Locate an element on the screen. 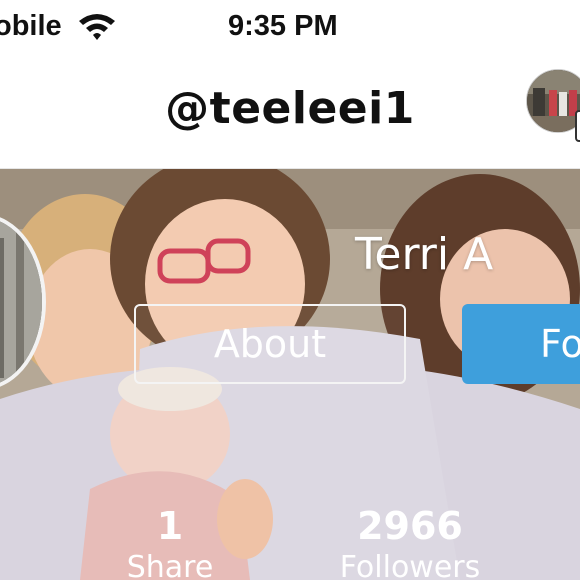 The image size is (580, 580). nav-badge-icon is located at coordinates (577, 126).